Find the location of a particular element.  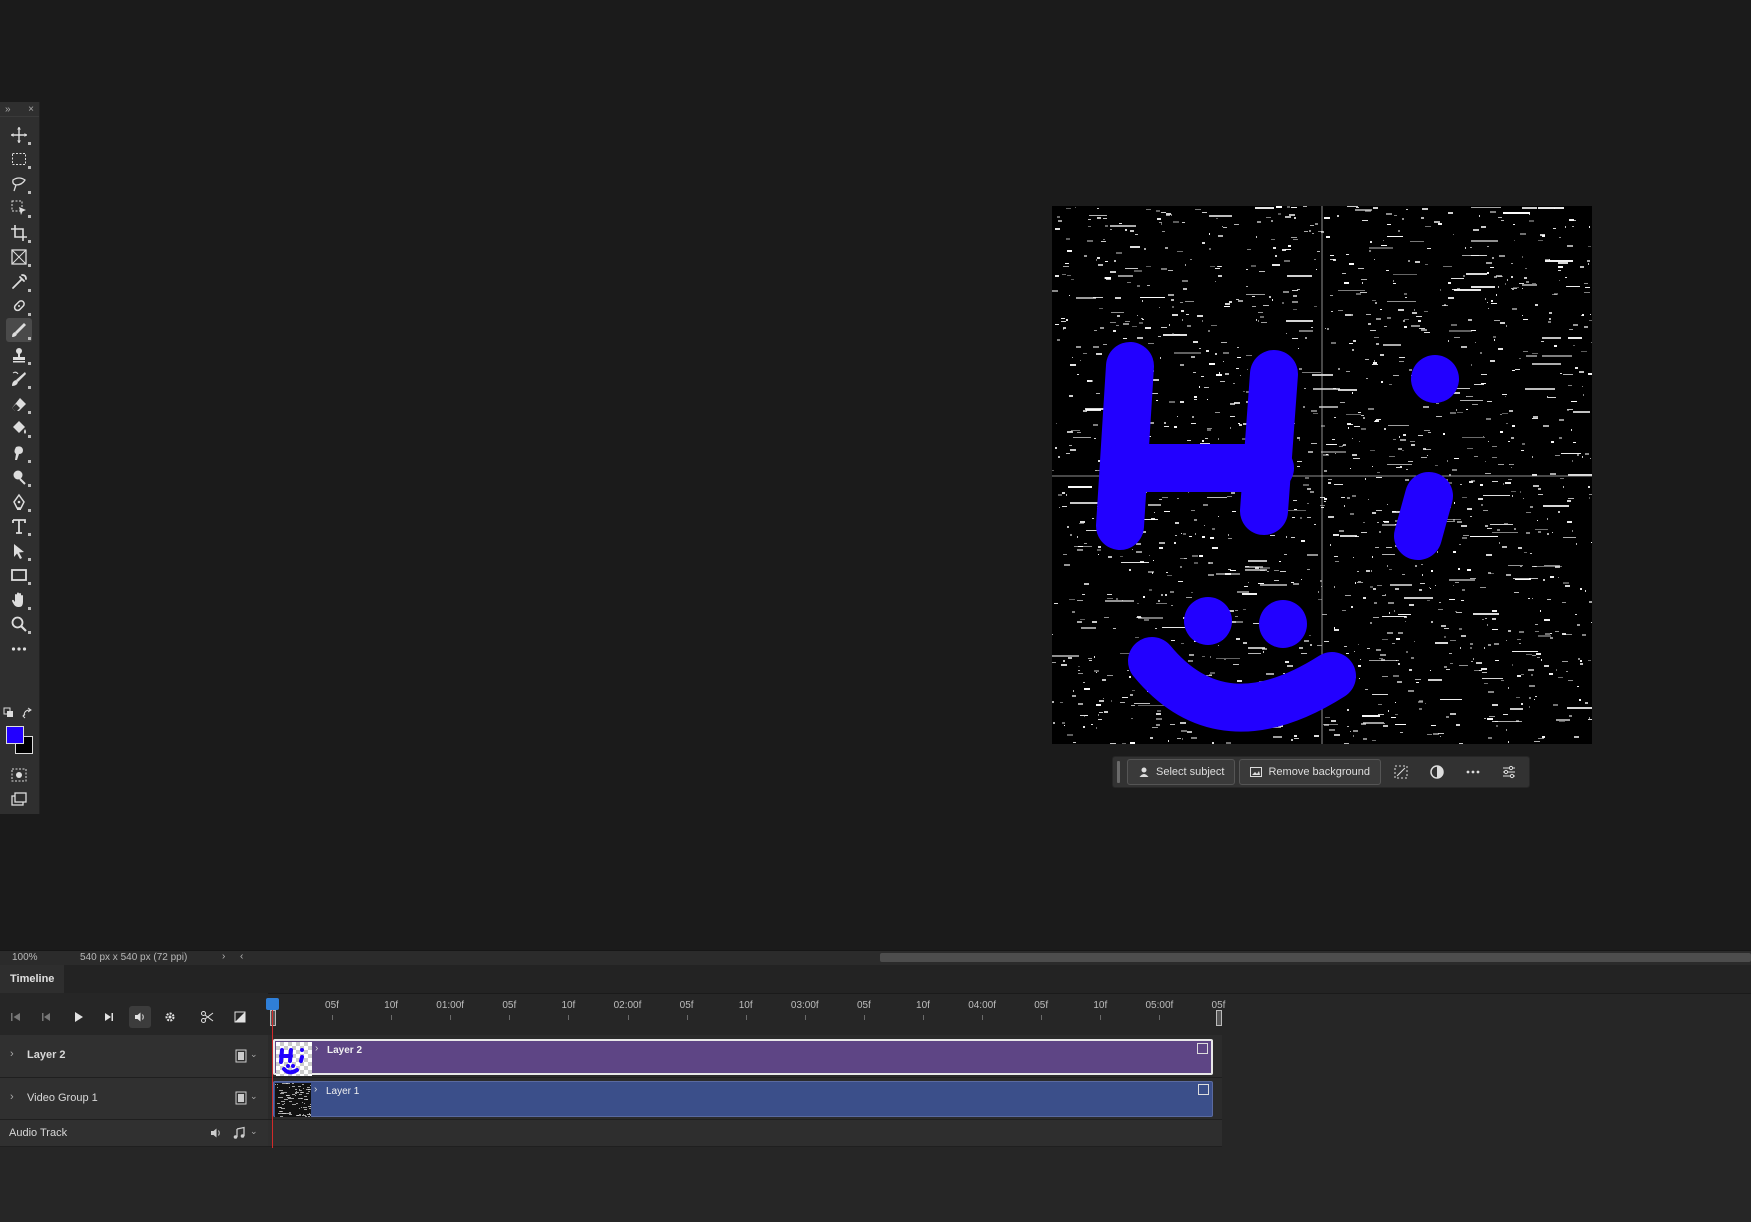

remove-background-button: Remove background is located at coordinates (1310, 772).